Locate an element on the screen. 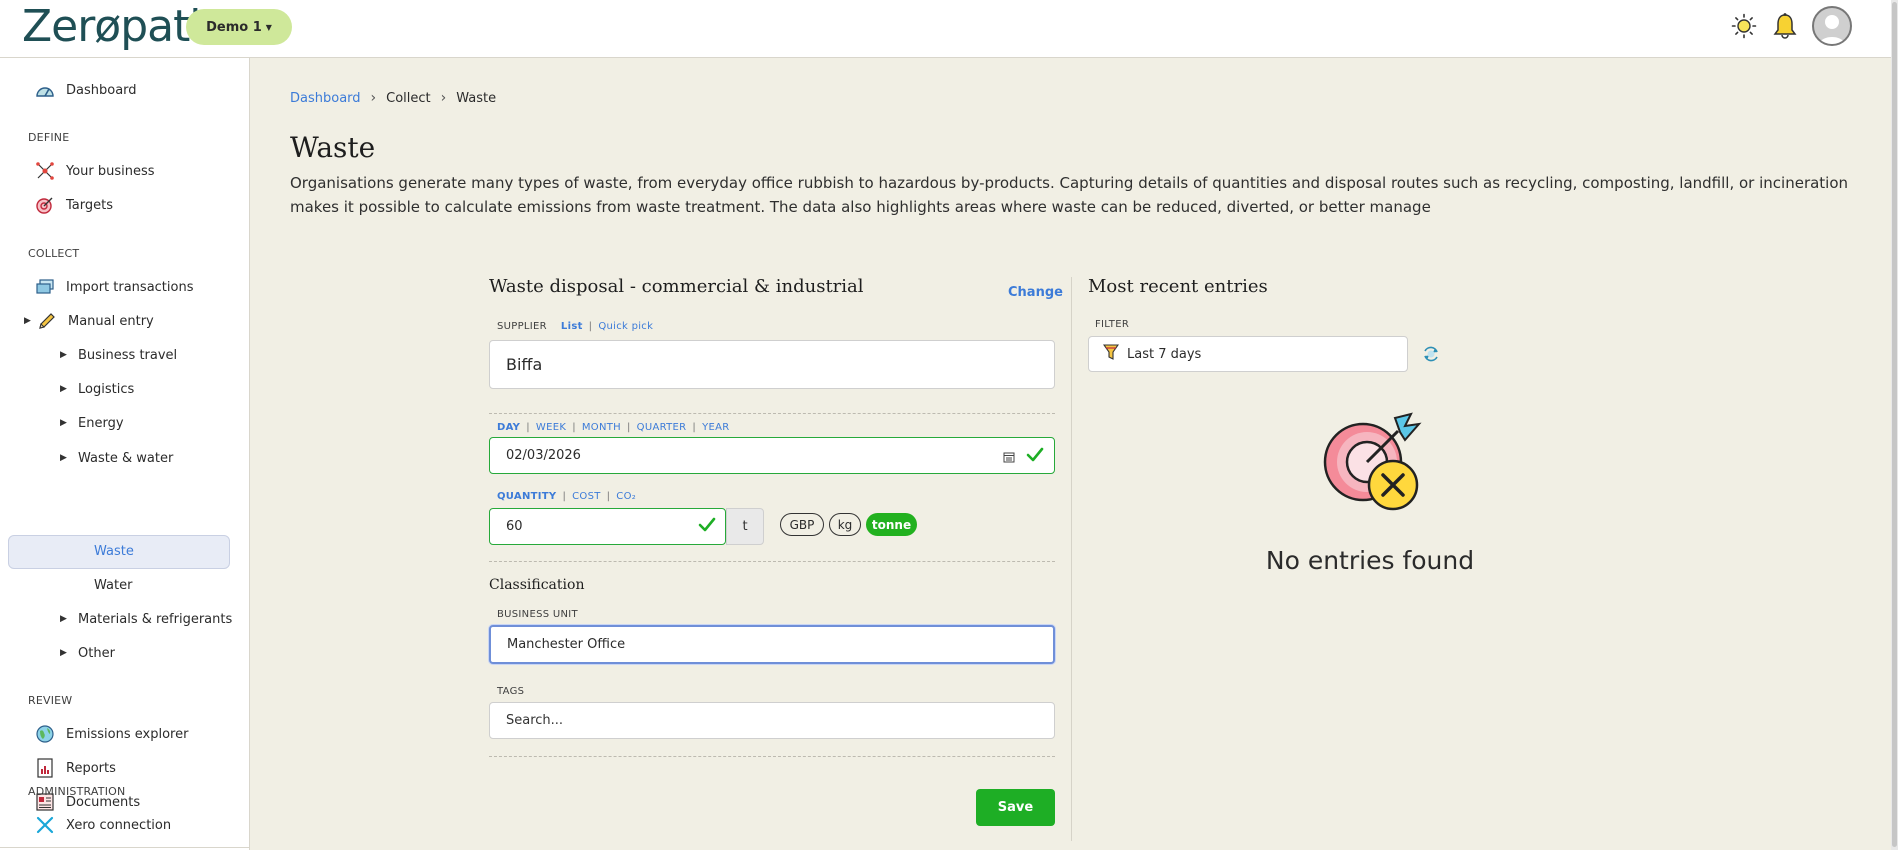 The height and width of the screenshot is (850, 1898). demo-selector-button: Demo 1 ▼ is located at coordinates (239, 27).